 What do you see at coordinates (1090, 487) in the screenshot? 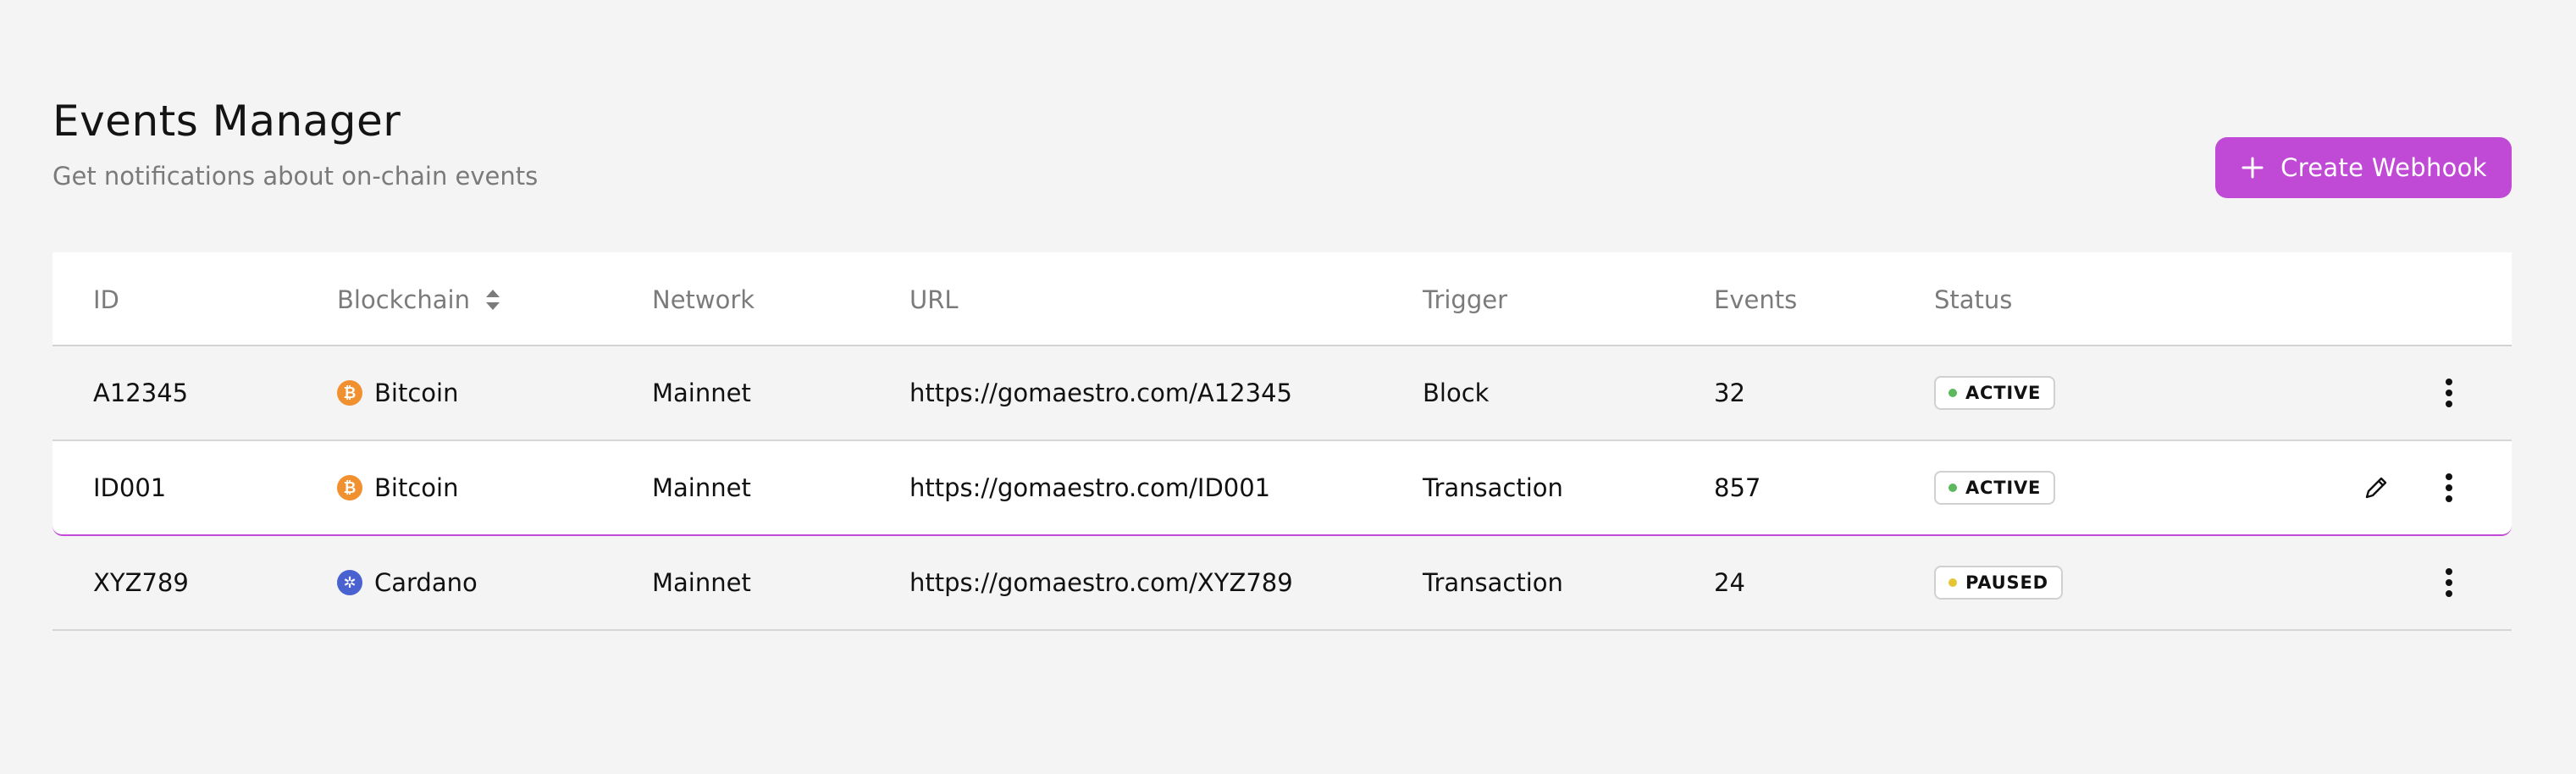
I see `cell-url: https://gomaestro.com/ID001` at bounding box center [1090, 487].